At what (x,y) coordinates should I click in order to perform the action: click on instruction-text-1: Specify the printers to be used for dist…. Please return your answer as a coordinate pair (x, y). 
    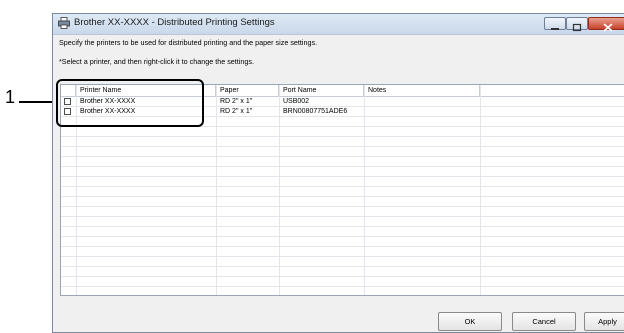
    Looking at the image, I should click on (188, 42).